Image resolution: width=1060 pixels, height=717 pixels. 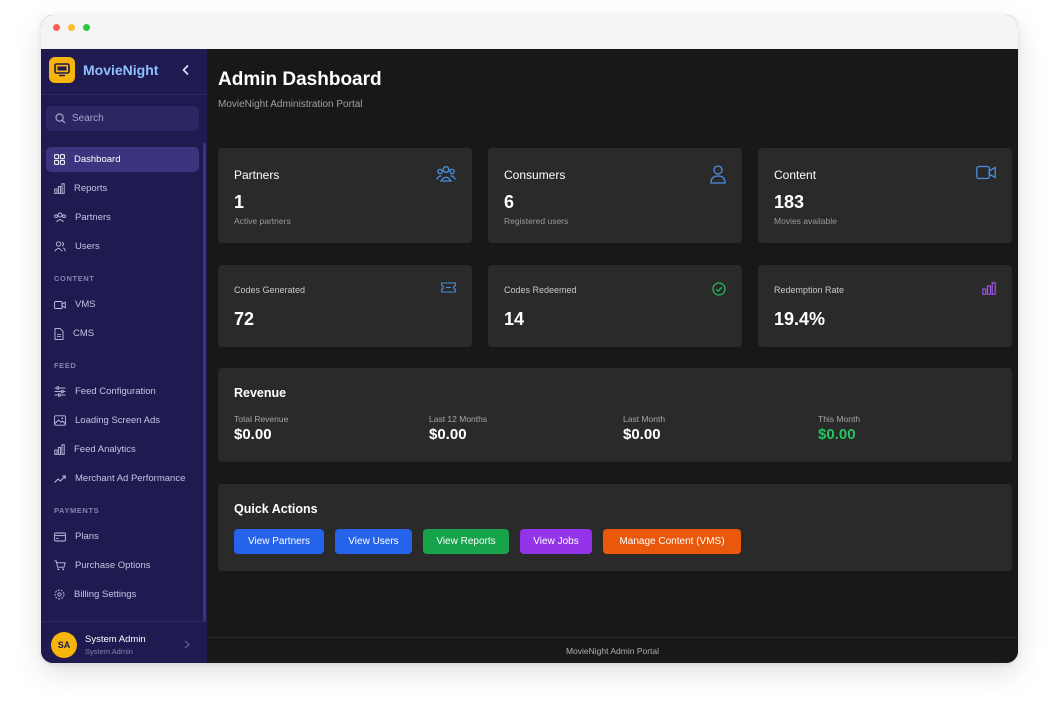 I want to click on footer-text: MovieNight Admin Portal, so click(x=612, y=650).